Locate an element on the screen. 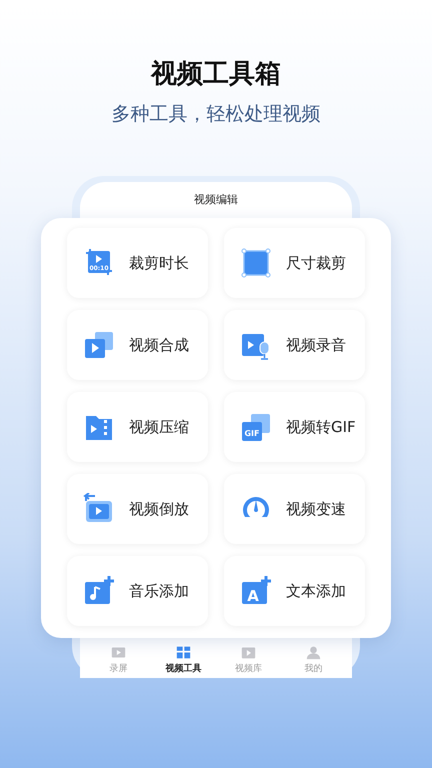 The height and width of the screenshot is (768, 432). subtitle: 多种工具，轻松处理视频 is located at coordinates (216, 114).